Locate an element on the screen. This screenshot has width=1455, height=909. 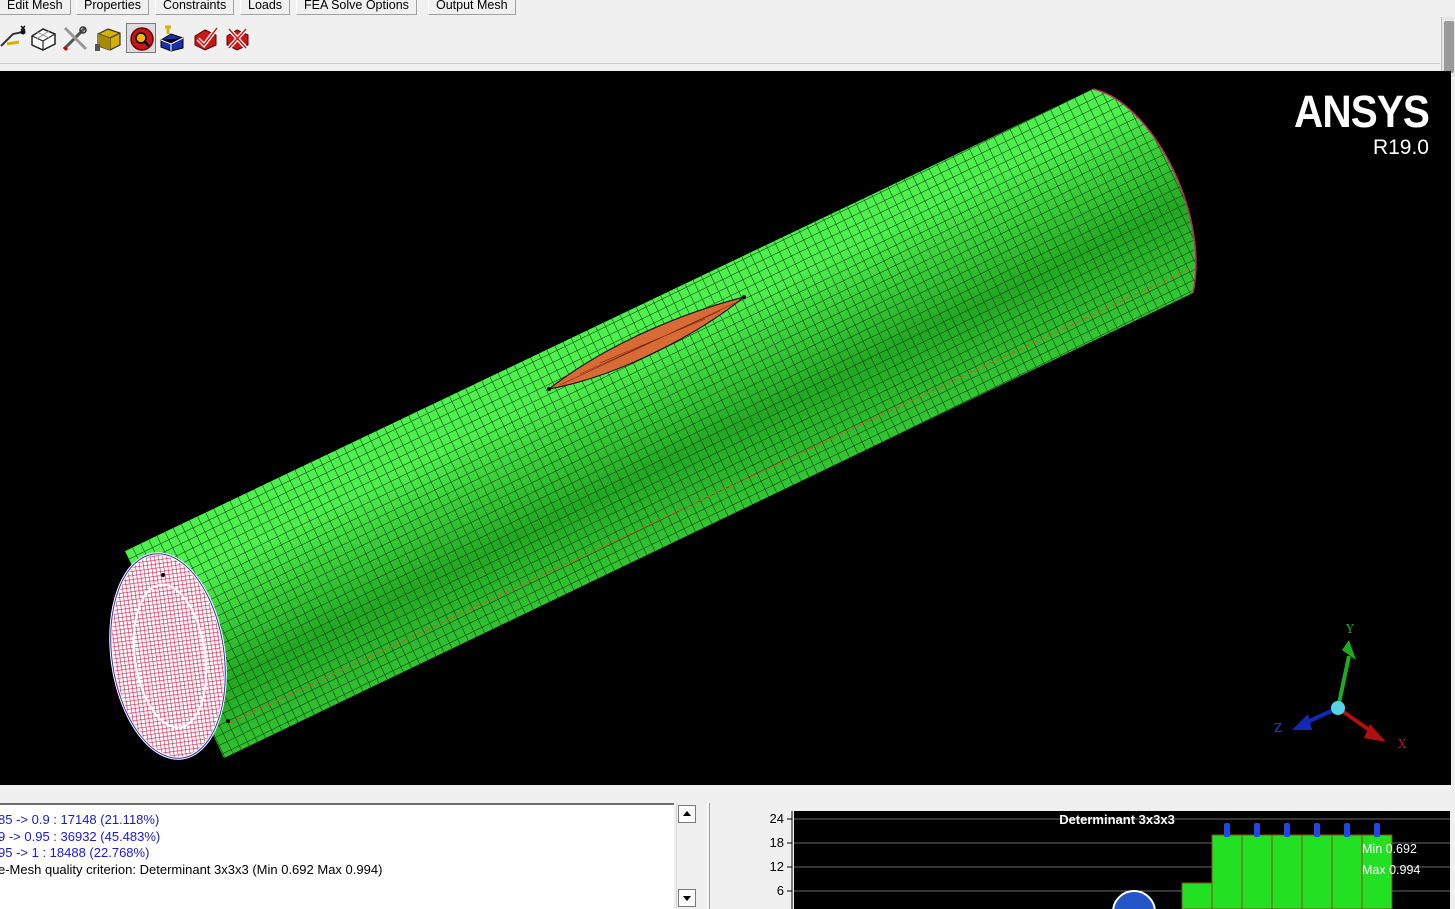
check-mesh-icon is located at coordinates (172, 38).